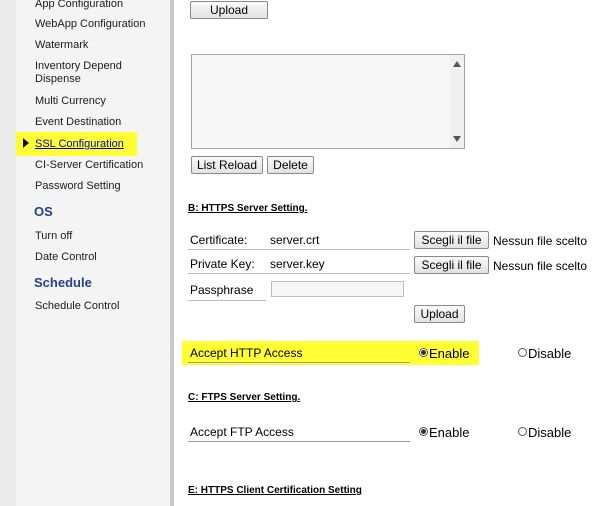  I want to click on private-key-file-status: Nessun file scelto, so click(540, 266).